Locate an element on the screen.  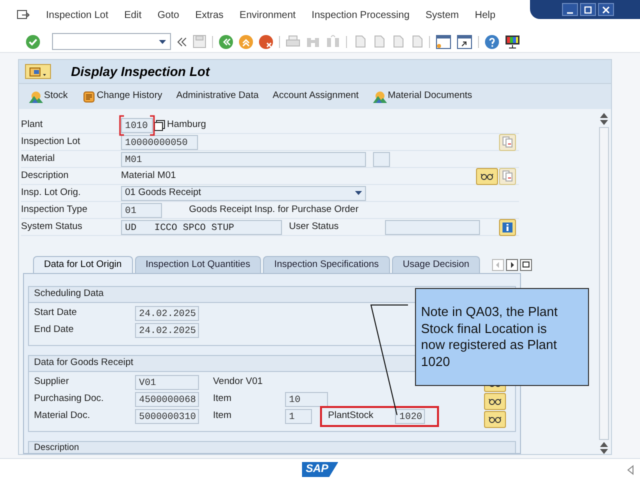
input-field: V01 is located at coordinates (167, 382).